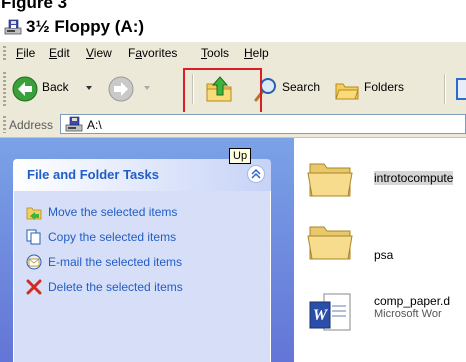 The height and width of the screenshot is (362, 466). I want to click on task-label: Move the selected items, so click(113, 212).